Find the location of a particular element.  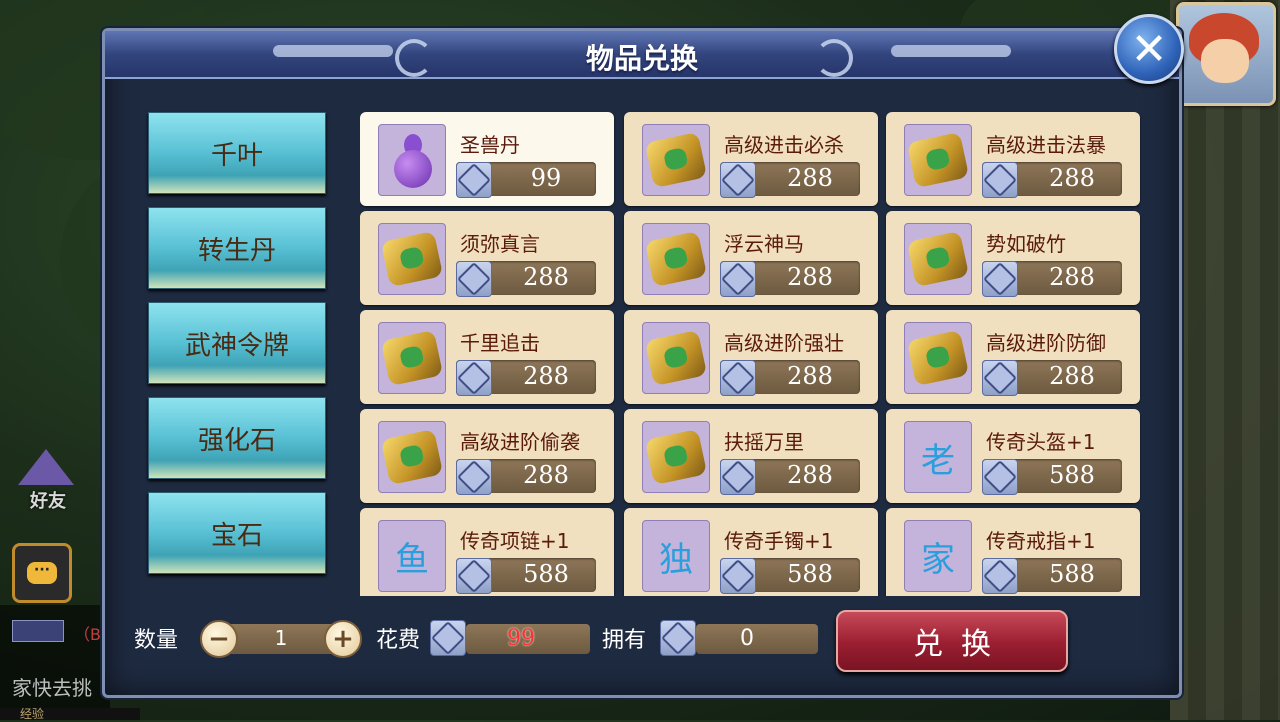

category-label: 千叶 is located at coordinates (236, 155).